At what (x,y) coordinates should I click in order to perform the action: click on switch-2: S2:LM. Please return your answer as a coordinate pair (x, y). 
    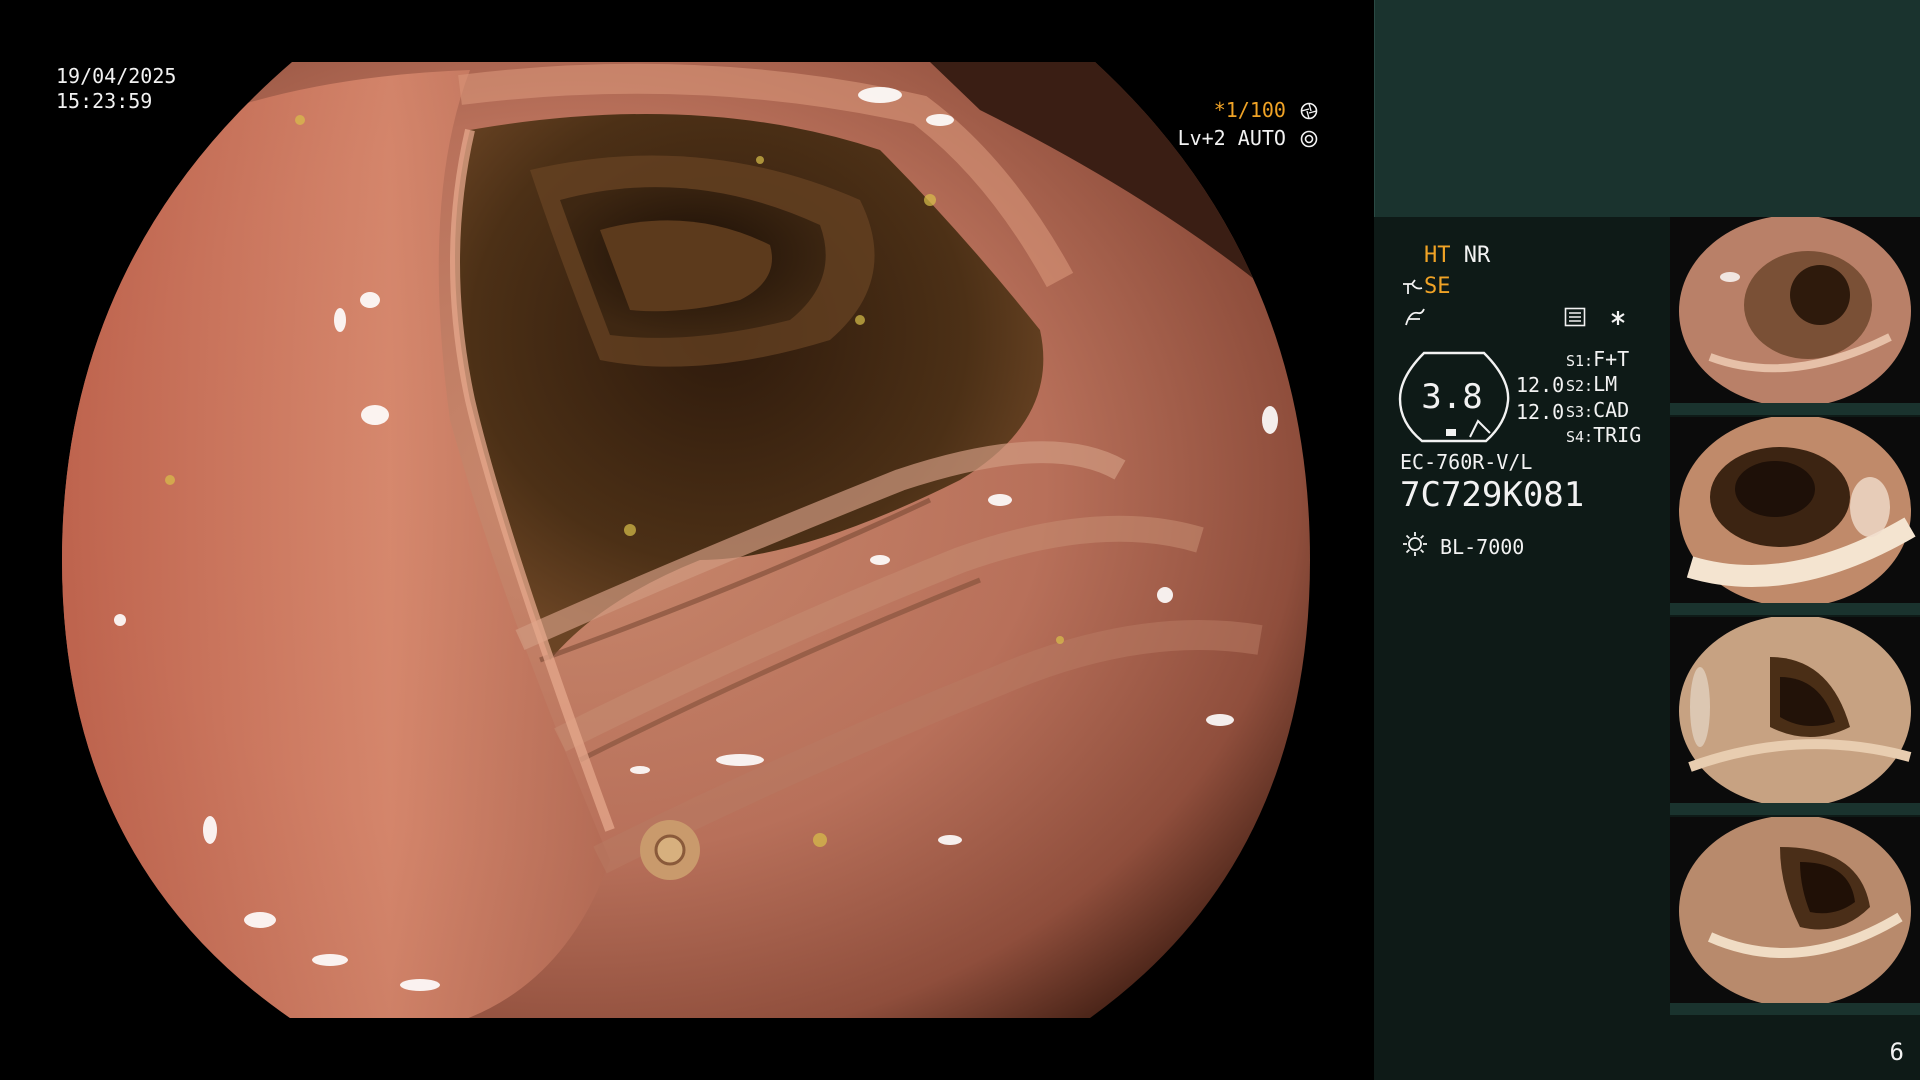
    Looking at the image, I should click on (1591, 385).